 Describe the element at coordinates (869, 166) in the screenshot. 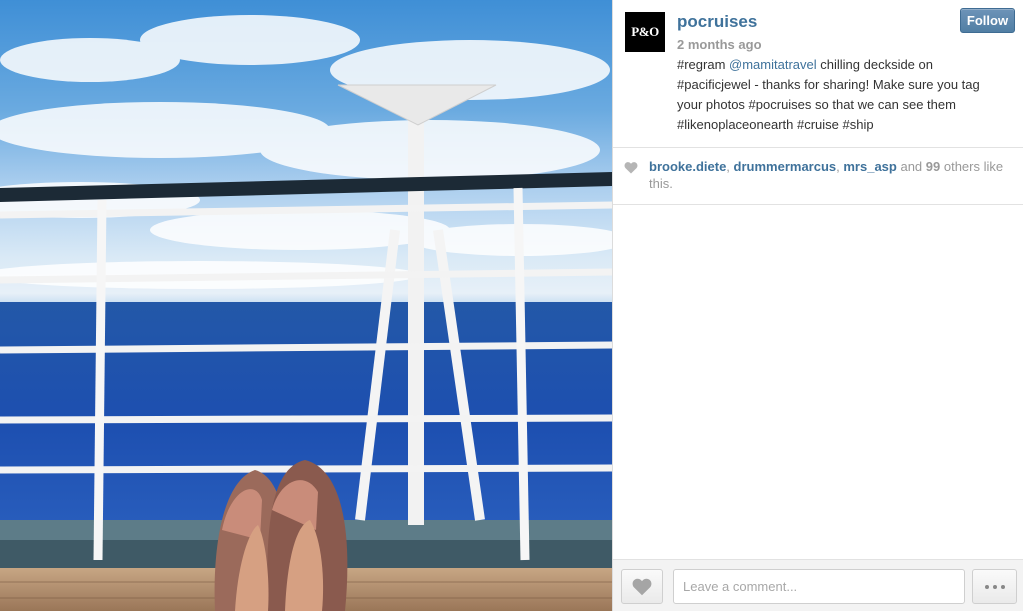

I see `liker-link: mrs_asp` at that location.